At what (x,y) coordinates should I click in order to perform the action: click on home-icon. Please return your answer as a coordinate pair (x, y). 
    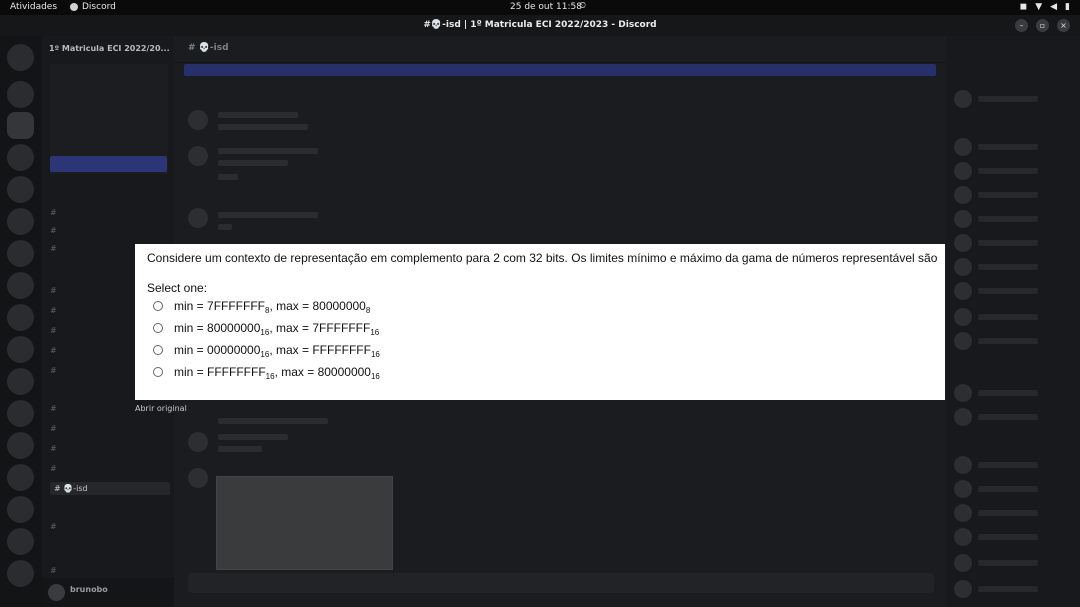
    Looking at the image, I should click on (20, 57).